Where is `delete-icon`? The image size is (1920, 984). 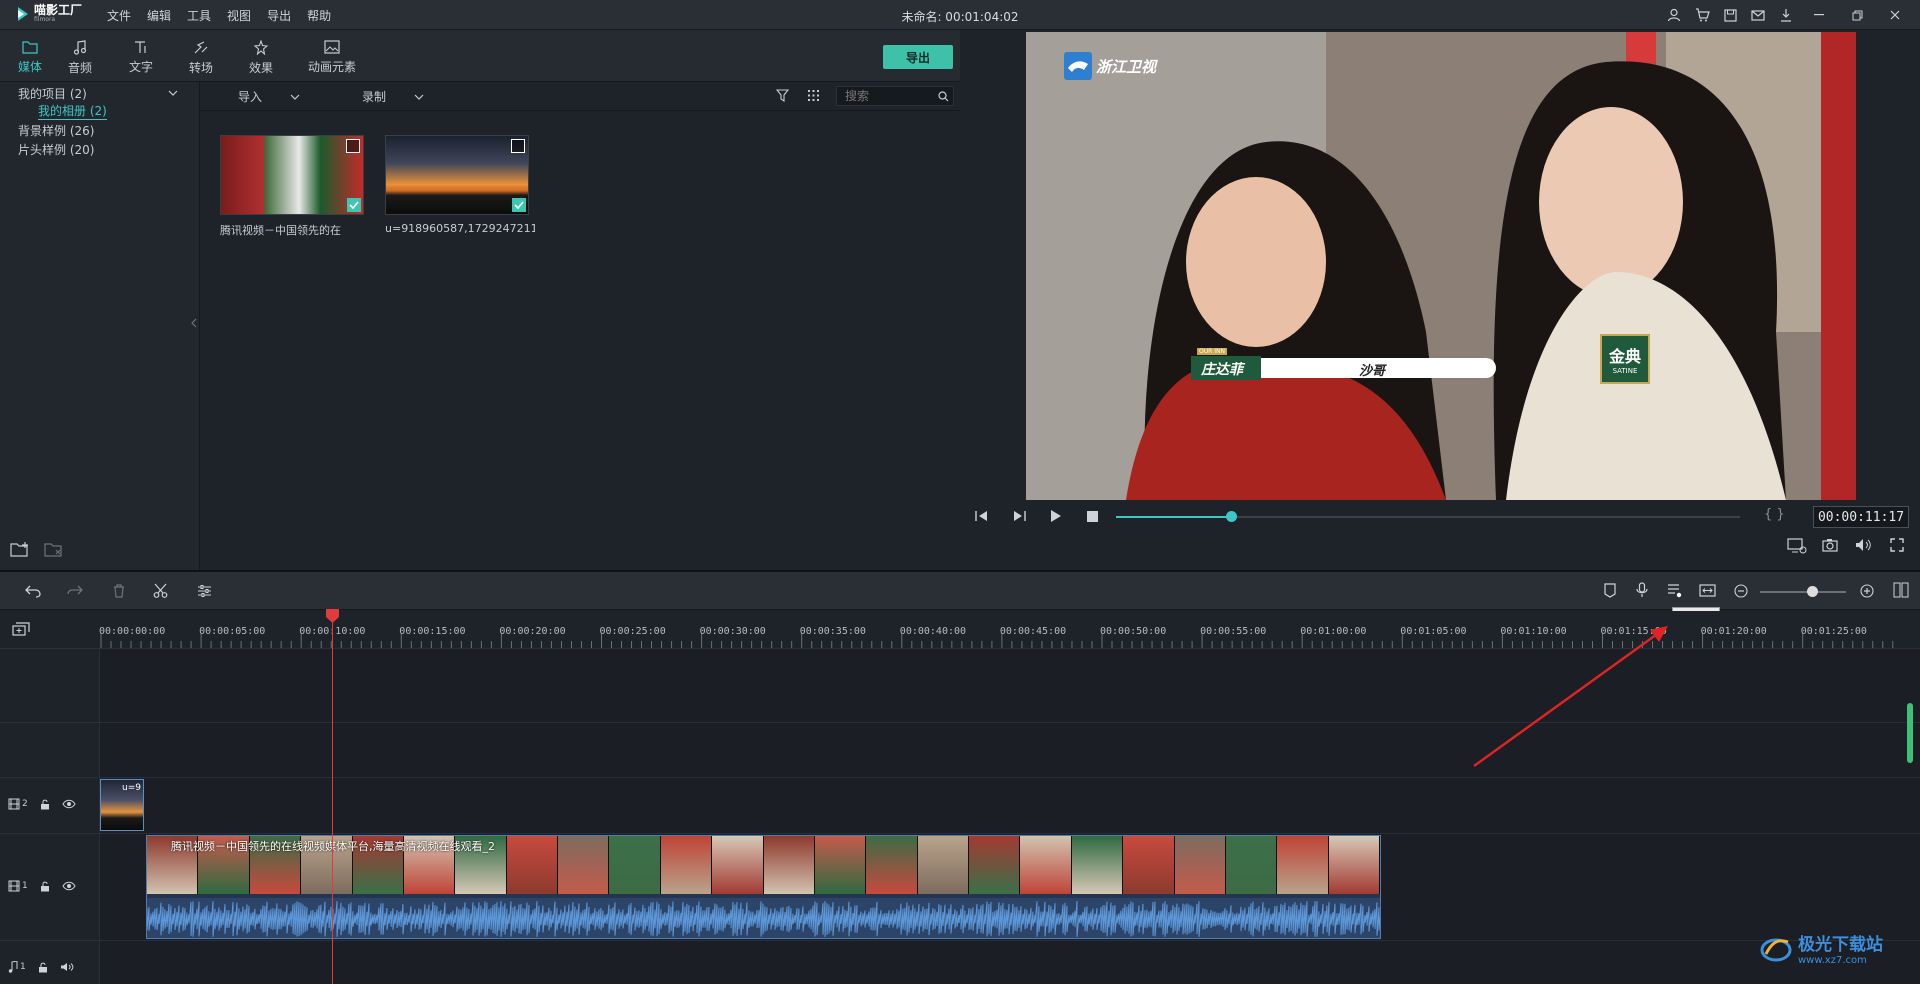
delete-icon is located at coordinates (119, 591).